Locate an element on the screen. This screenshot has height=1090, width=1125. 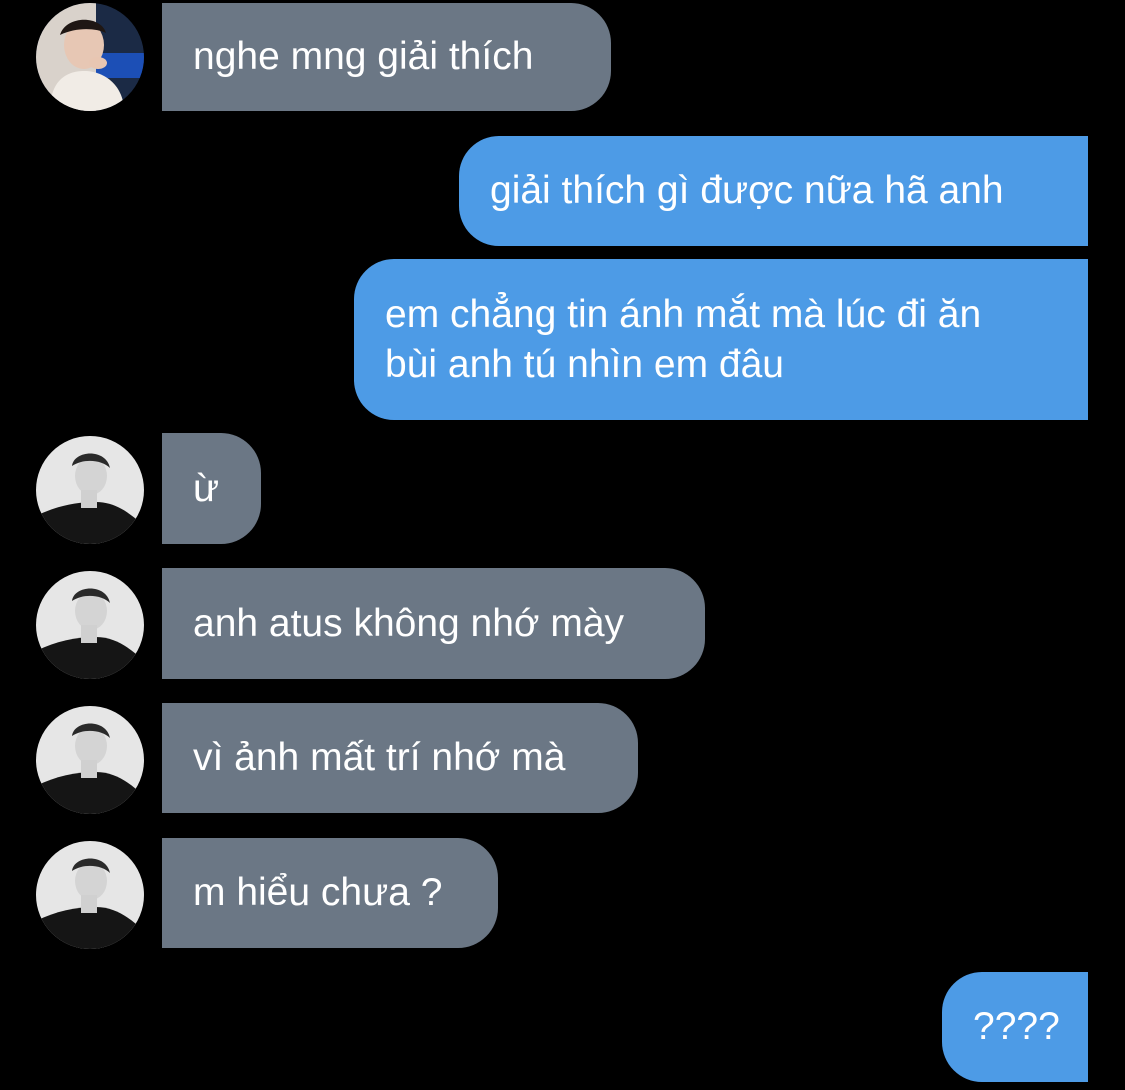
message-text: vì ảnh mất trí nhớ mà is located at coordinates (379, 757).